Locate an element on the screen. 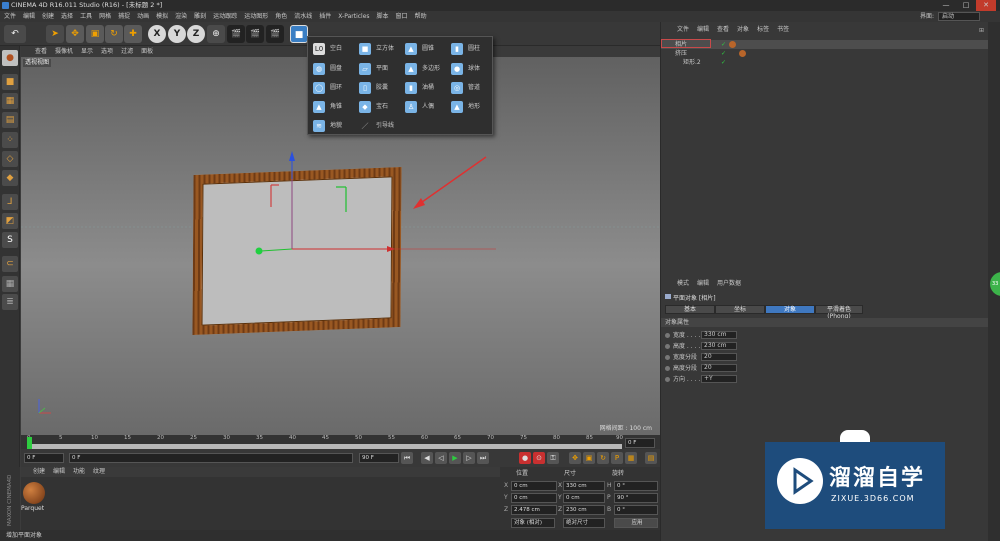  menu-window: 窗口 is located at coordinates (402, 16).